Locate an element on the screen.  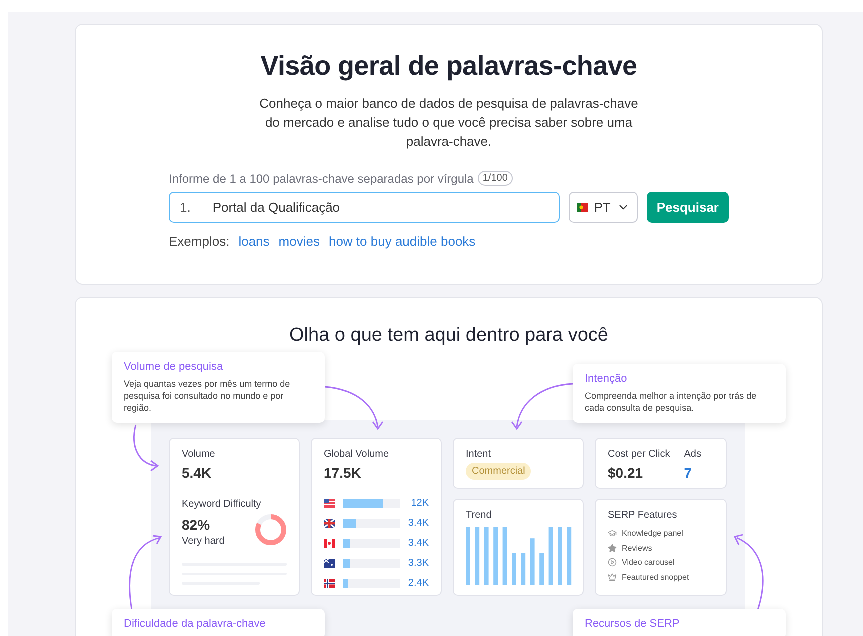
serp-feature: Video carousel is located at coordinates (648, 563).